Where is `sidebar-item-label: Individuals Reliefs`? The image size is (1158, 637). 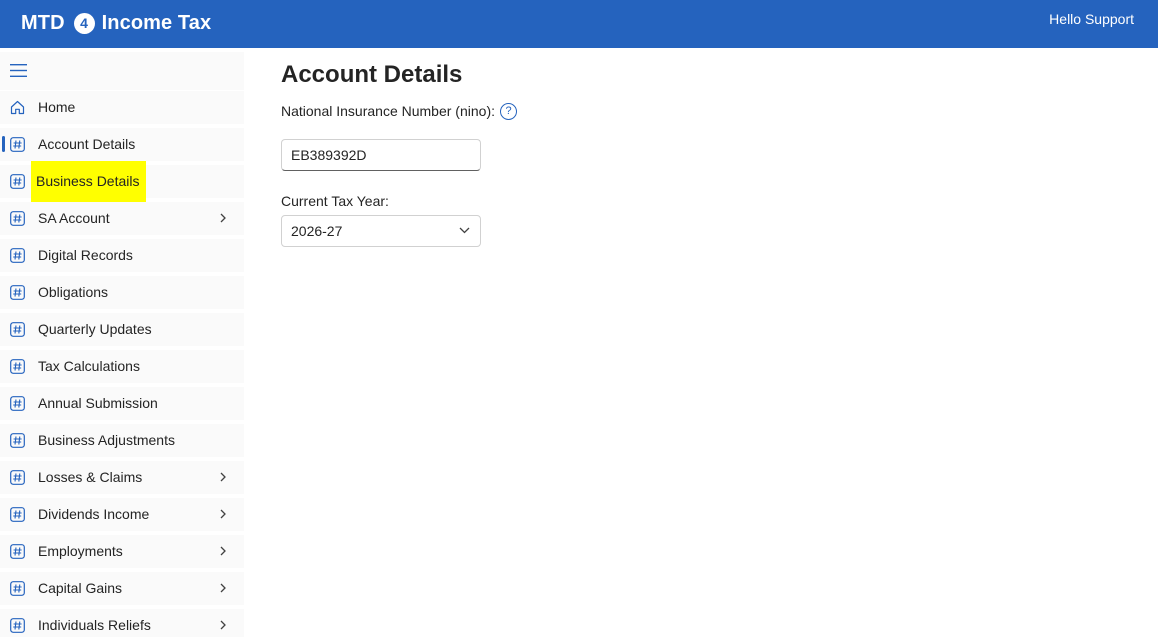 sidebar-item-label: Individuals Reliefs is located at coordinates (94, 625).